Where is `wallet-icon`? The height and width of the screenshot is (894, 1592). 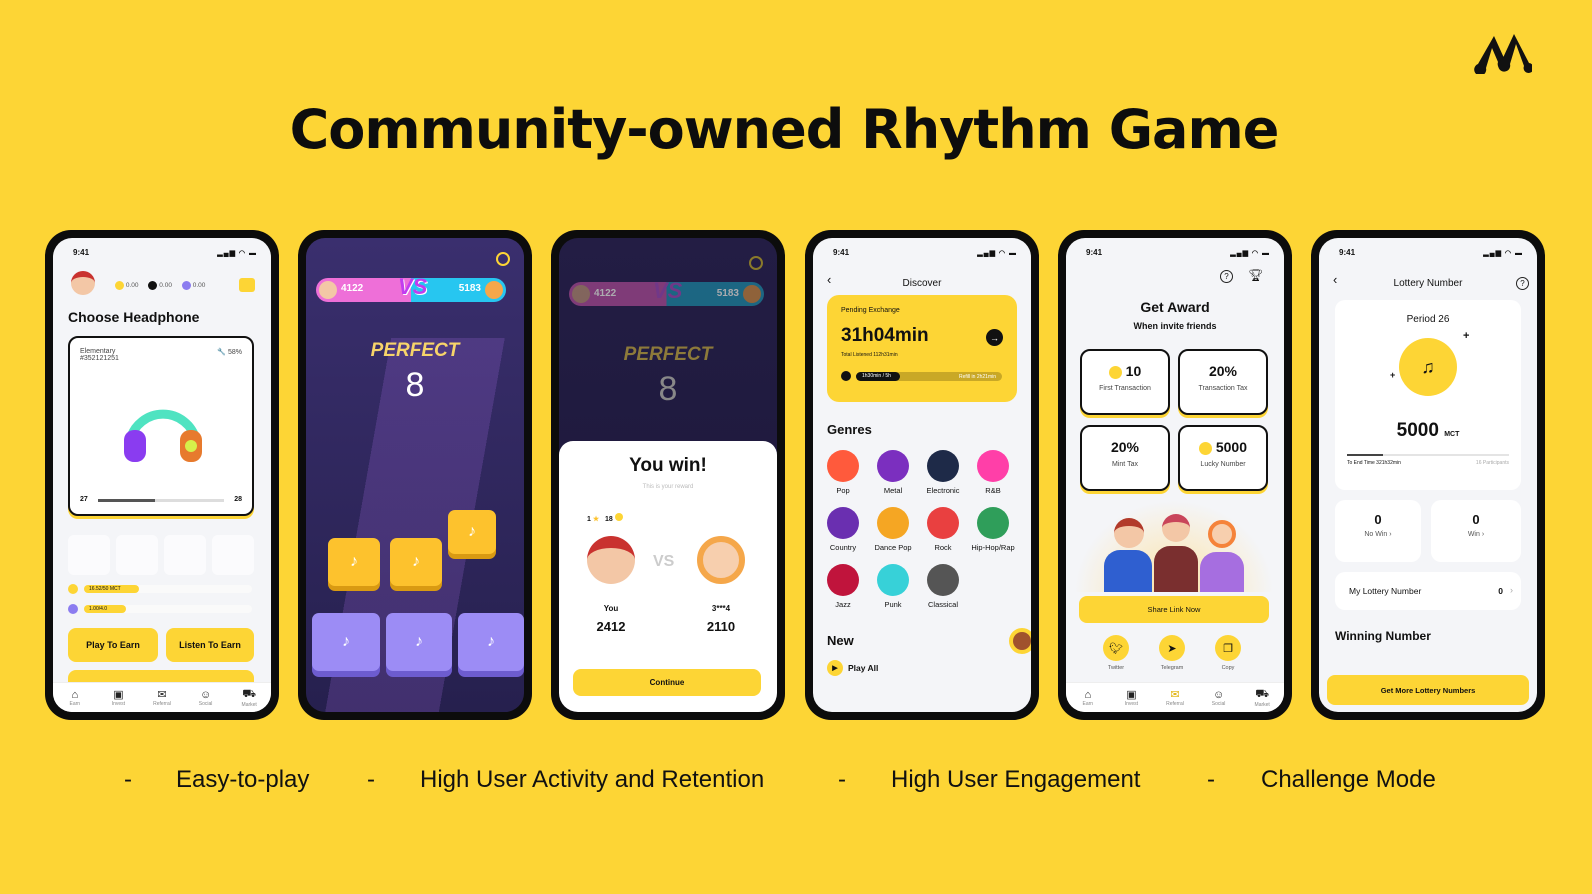 wallet-icon is located at coordinates (247, 285).